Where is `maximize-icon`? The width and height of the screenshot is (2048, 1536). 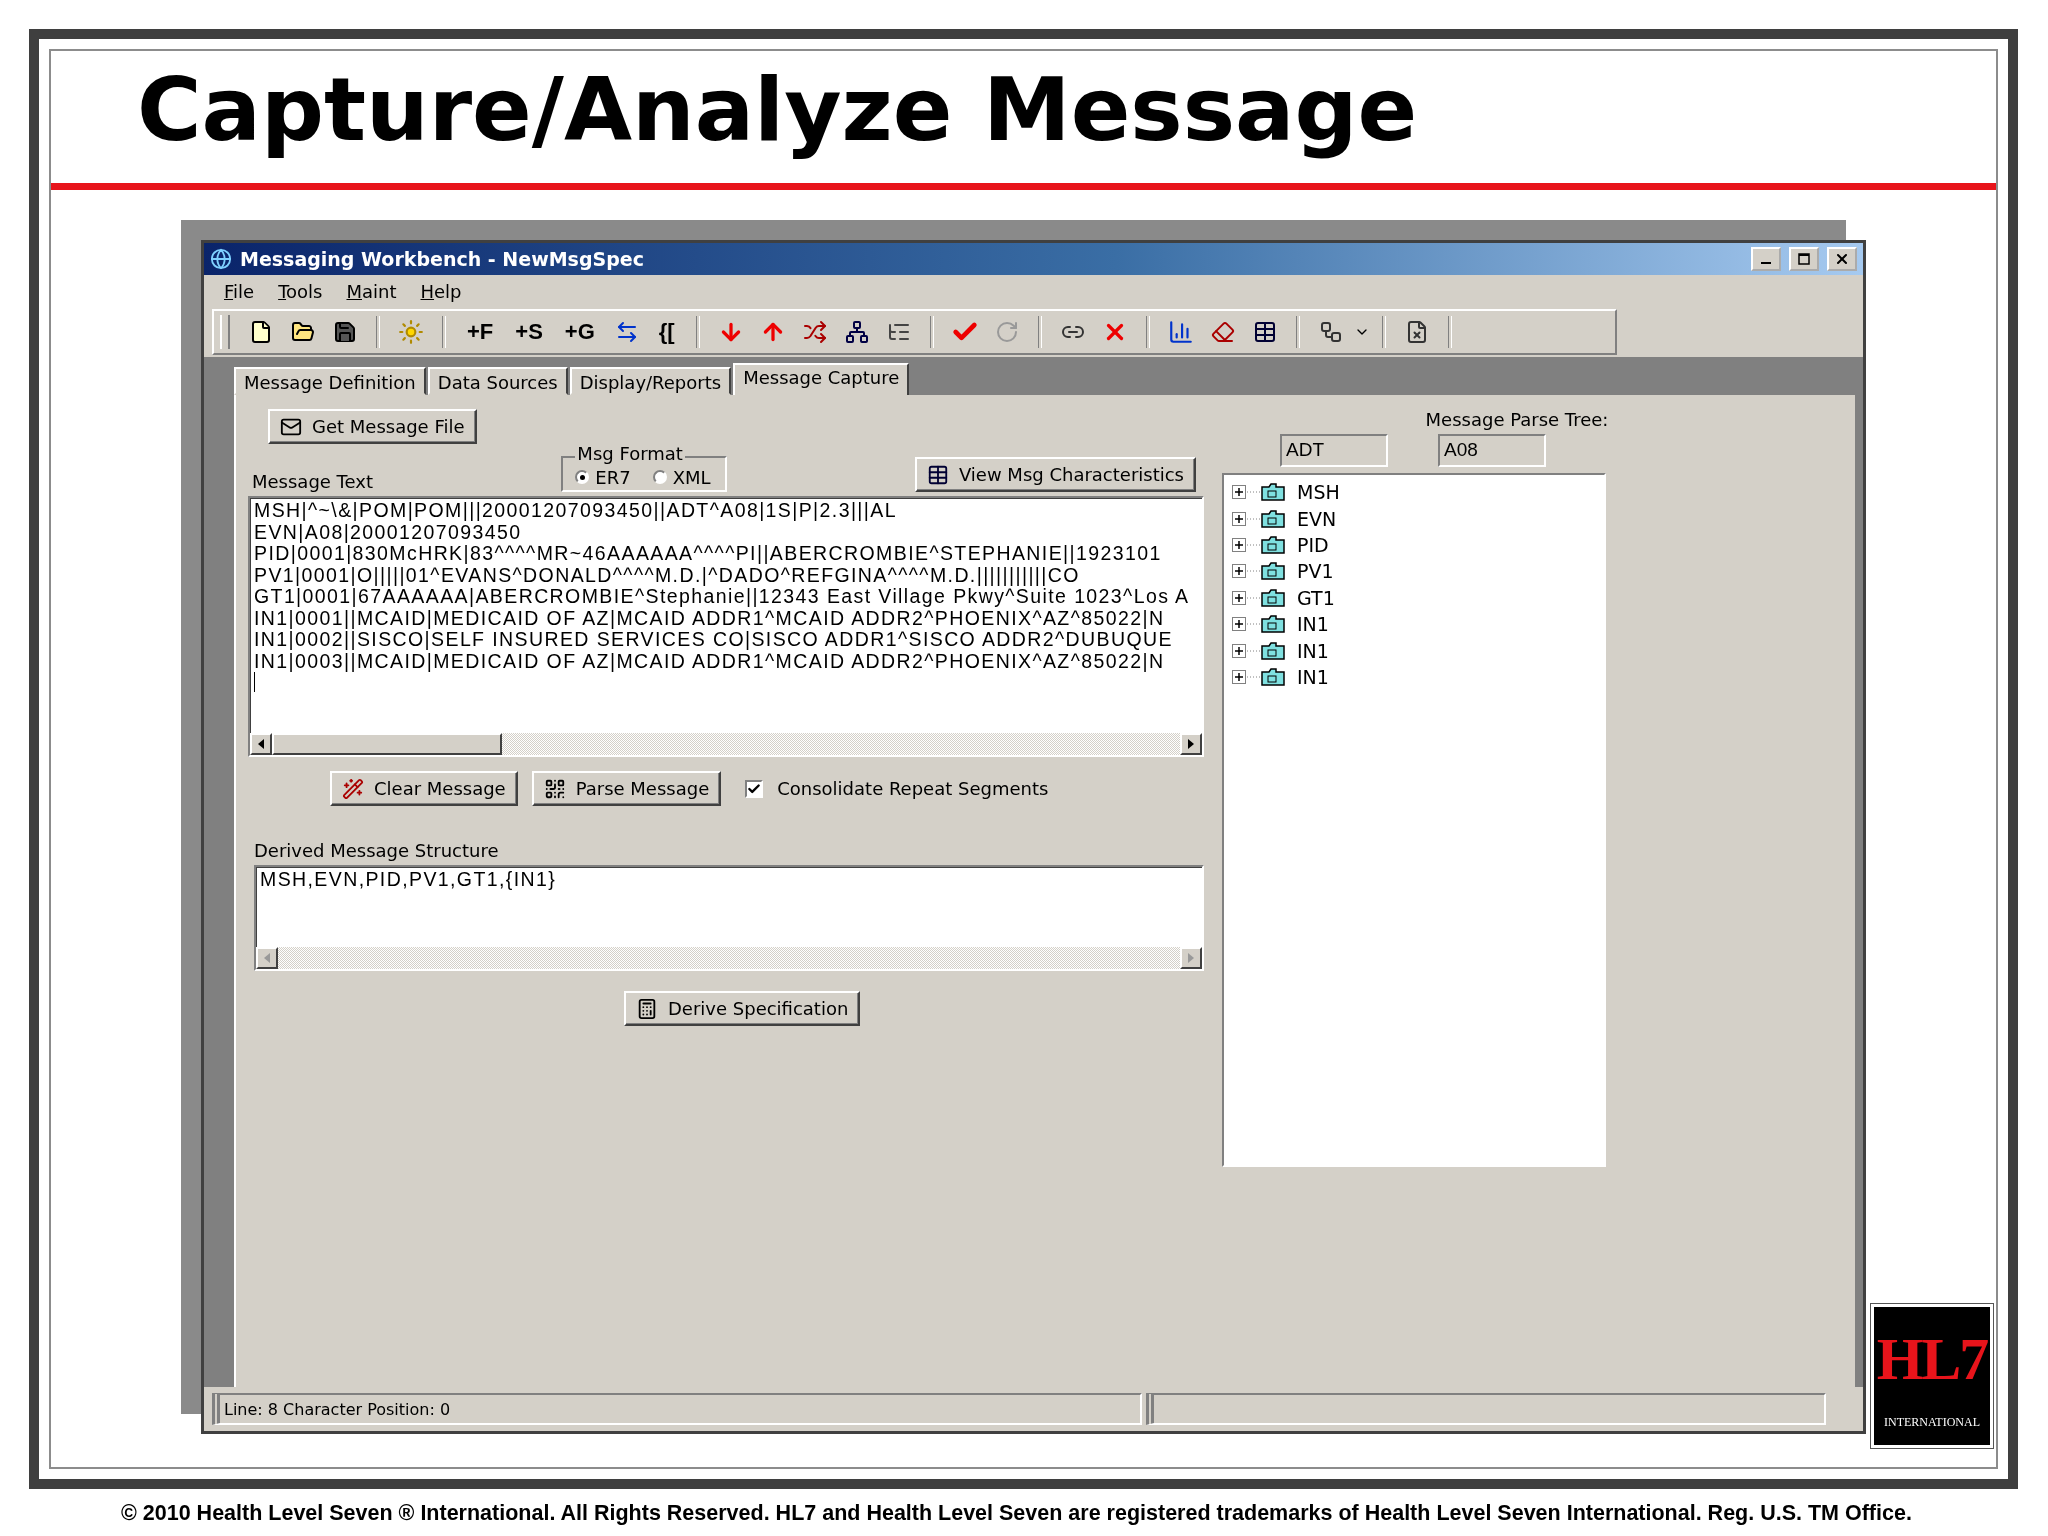 maximize-icon is located at coordinates (1804, 259).